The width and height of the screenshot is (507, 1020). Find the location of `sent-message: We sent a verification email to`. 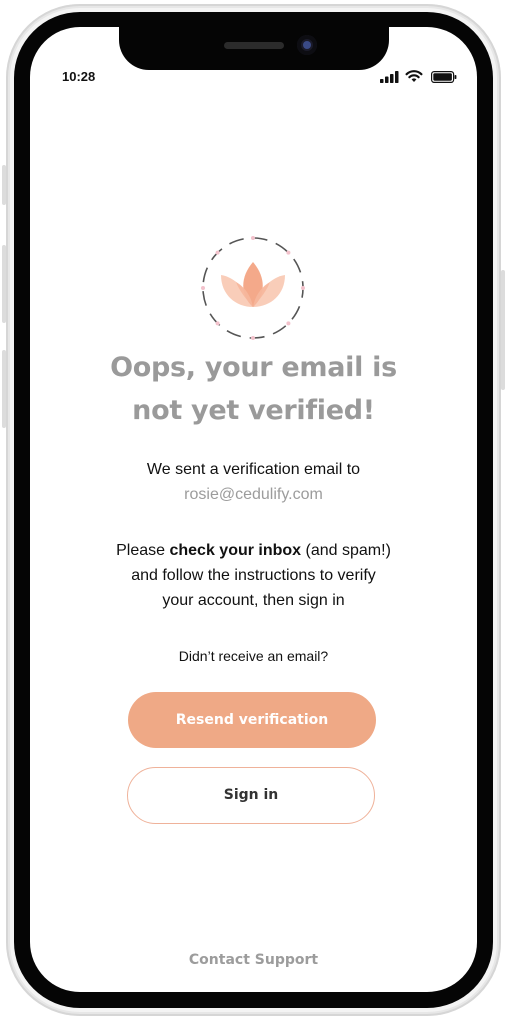

sent-message: We sent a verification email to is located at coordinates (253, 469).